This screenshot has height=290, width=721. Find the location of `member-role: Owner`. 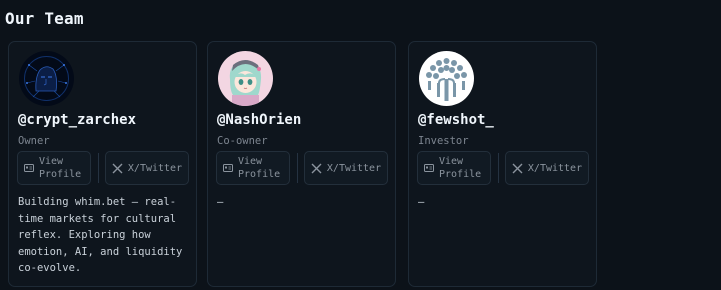

member-role: Owner is located at coordinates (34, 141).